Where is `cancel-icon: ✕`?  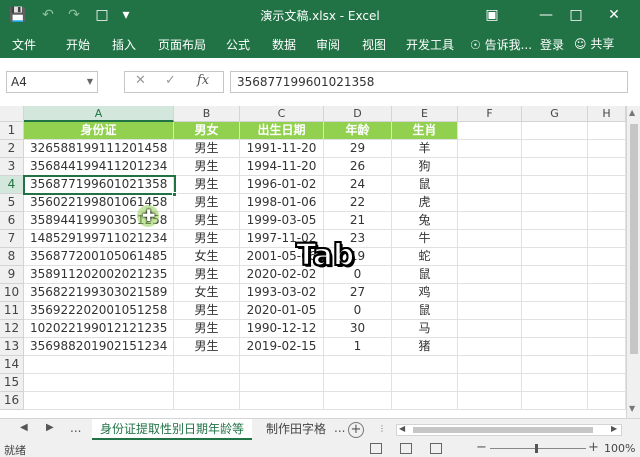
cancel-icon: ✕ is located at coordinates (140, 80).